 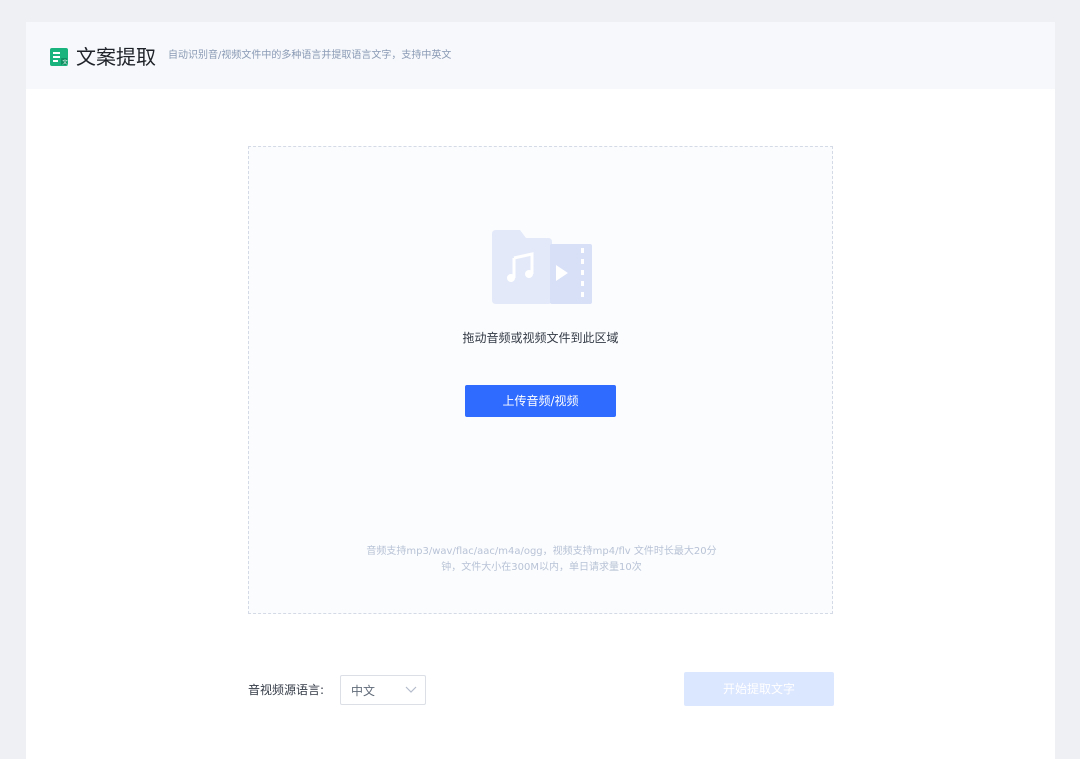 What do you see at coordinates (59, 57) in the screenshot?
I see `text-extract-icon: 文` at bounding box center [59, 57].